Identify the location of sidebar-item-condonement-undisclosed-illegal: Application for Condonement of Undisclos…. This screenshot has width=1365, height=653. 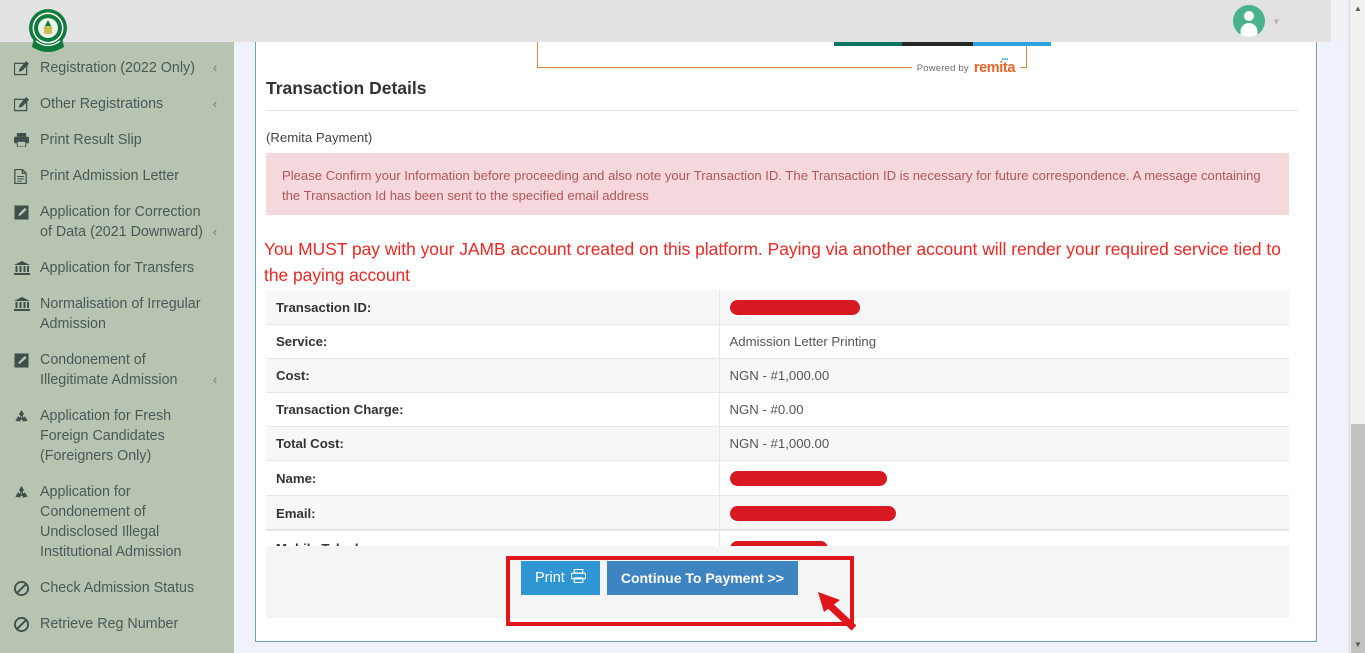
(117, 522).